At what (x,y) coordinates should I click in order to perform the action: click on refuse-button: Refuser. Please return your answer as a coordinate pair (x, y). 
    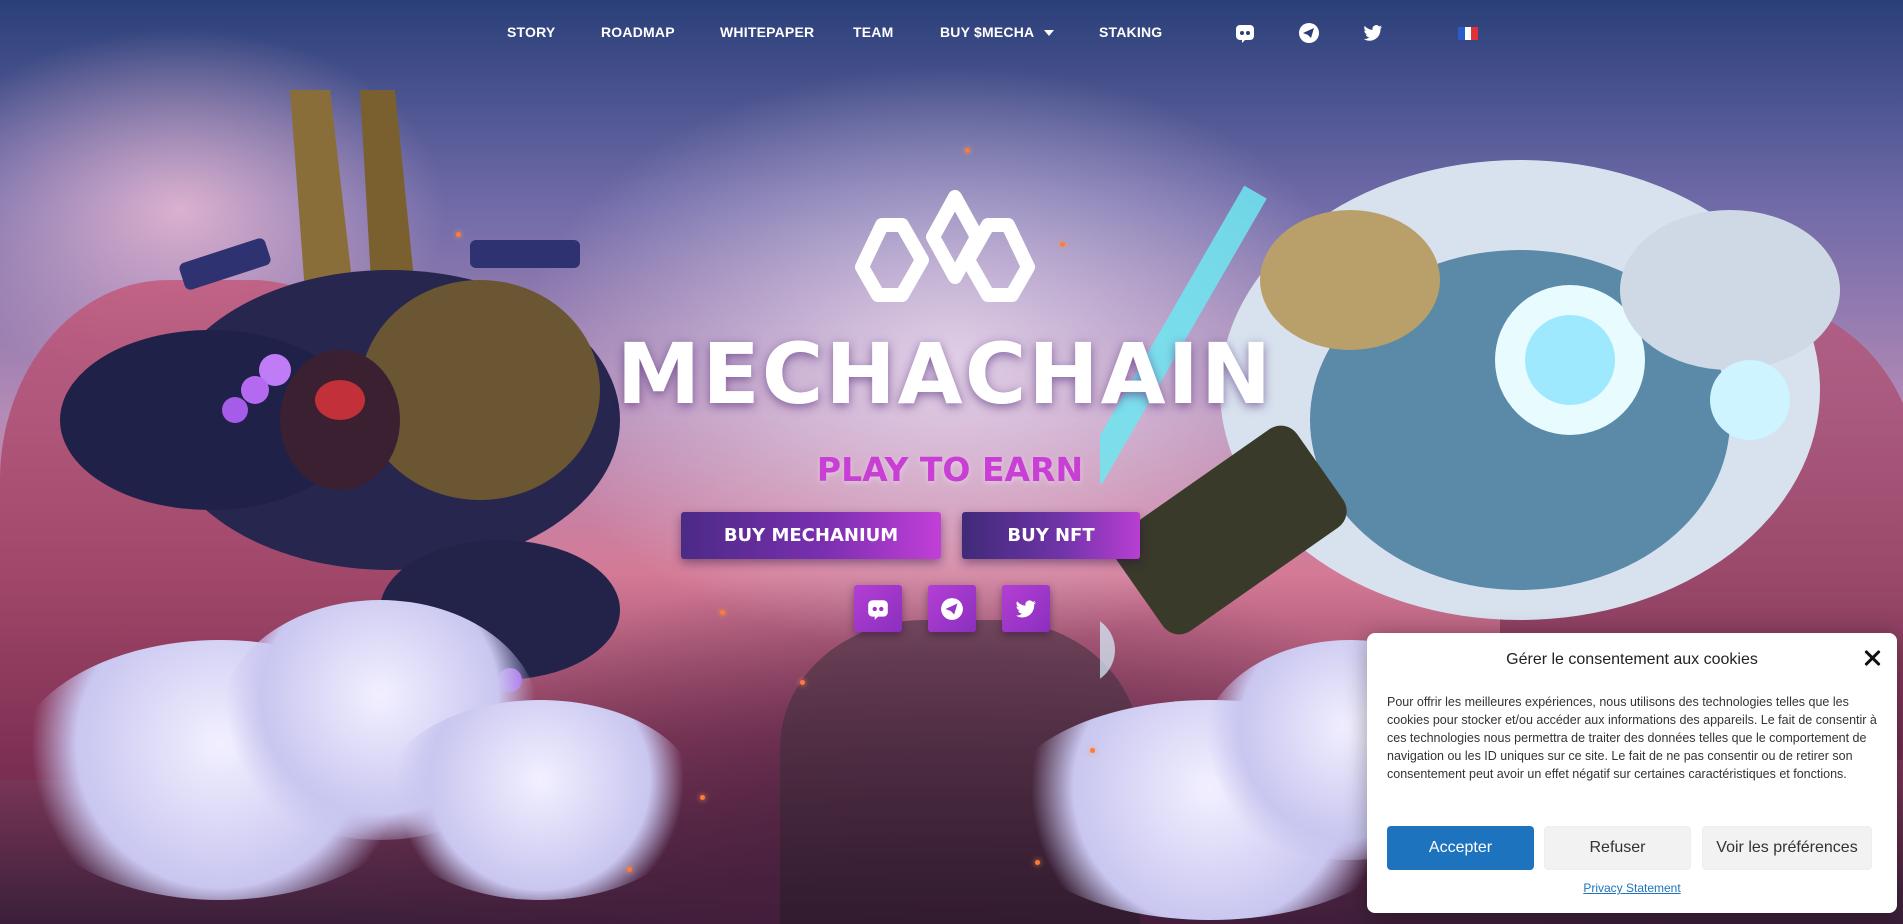
    Looking at the image, I should click on (1617, 848).